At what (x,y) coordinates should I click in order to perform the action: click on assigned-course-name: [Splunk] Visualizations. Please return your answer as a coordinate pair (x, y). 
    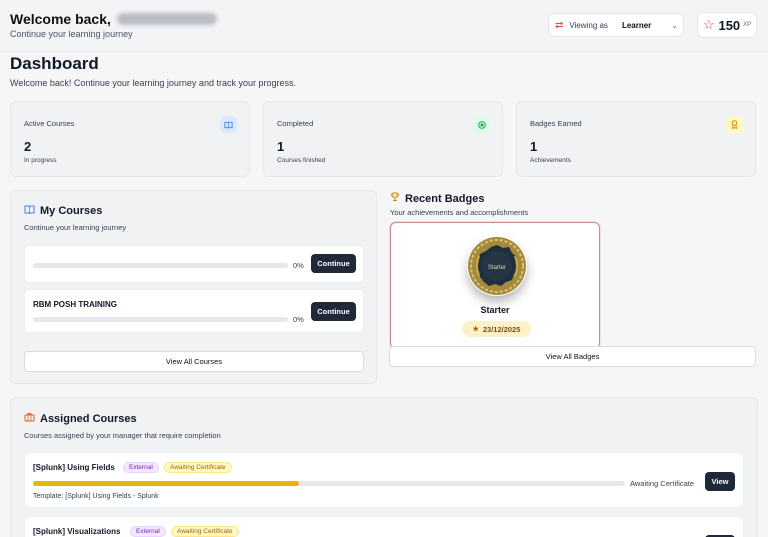
    Looking at the image, I should click on (77, 531).